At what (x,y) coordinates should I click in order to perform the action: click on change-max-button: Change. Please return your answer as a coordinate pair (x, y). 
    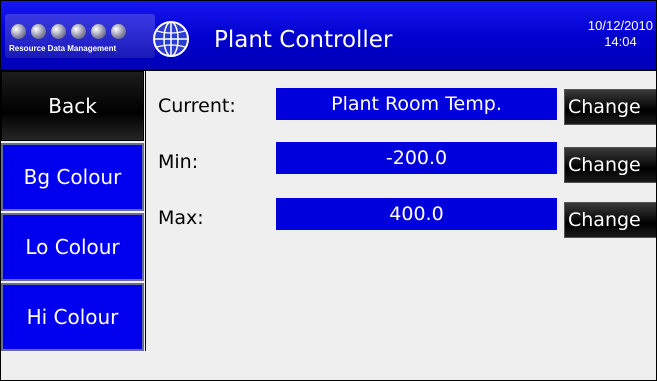
    Looking at the image, I should click on (610, 220).